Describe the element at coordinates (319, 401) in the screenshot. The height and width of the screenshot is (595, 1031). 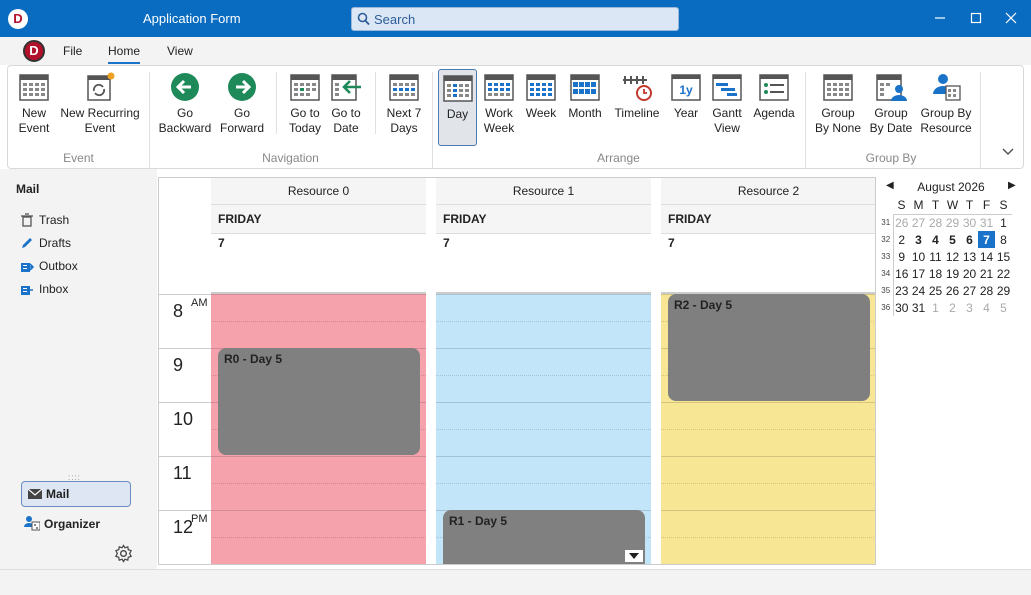
I see `appointment: R0 - Day 5` at that location.